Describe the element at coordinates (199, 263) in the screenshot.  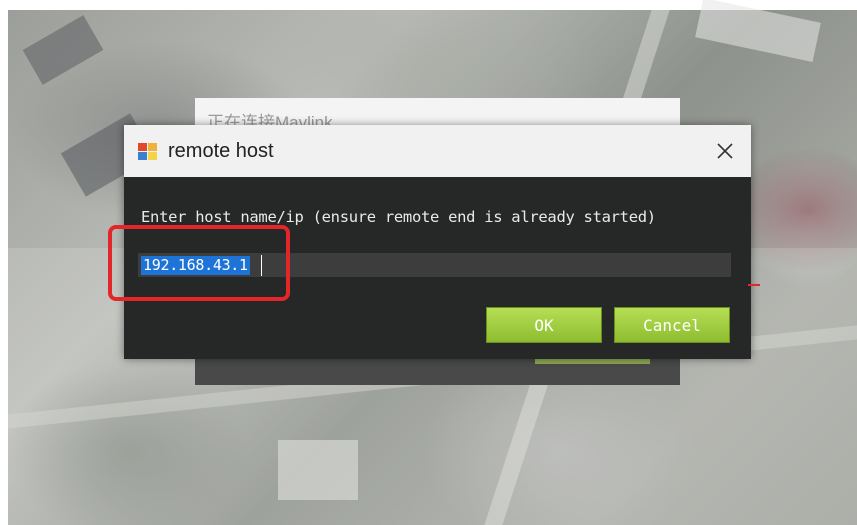
I see `red-highlight-annotation` at that location.